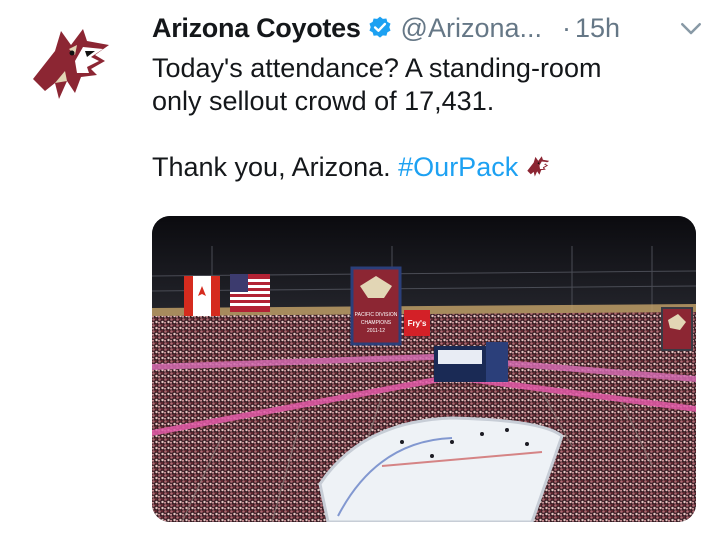 The width and height of the screenshot is (720, 545). What do you see at coordinates (376, 315) in the screenshot?
I see `photo-banner-text: PACIFIC DIVISION` at bounding box center [376, 315].